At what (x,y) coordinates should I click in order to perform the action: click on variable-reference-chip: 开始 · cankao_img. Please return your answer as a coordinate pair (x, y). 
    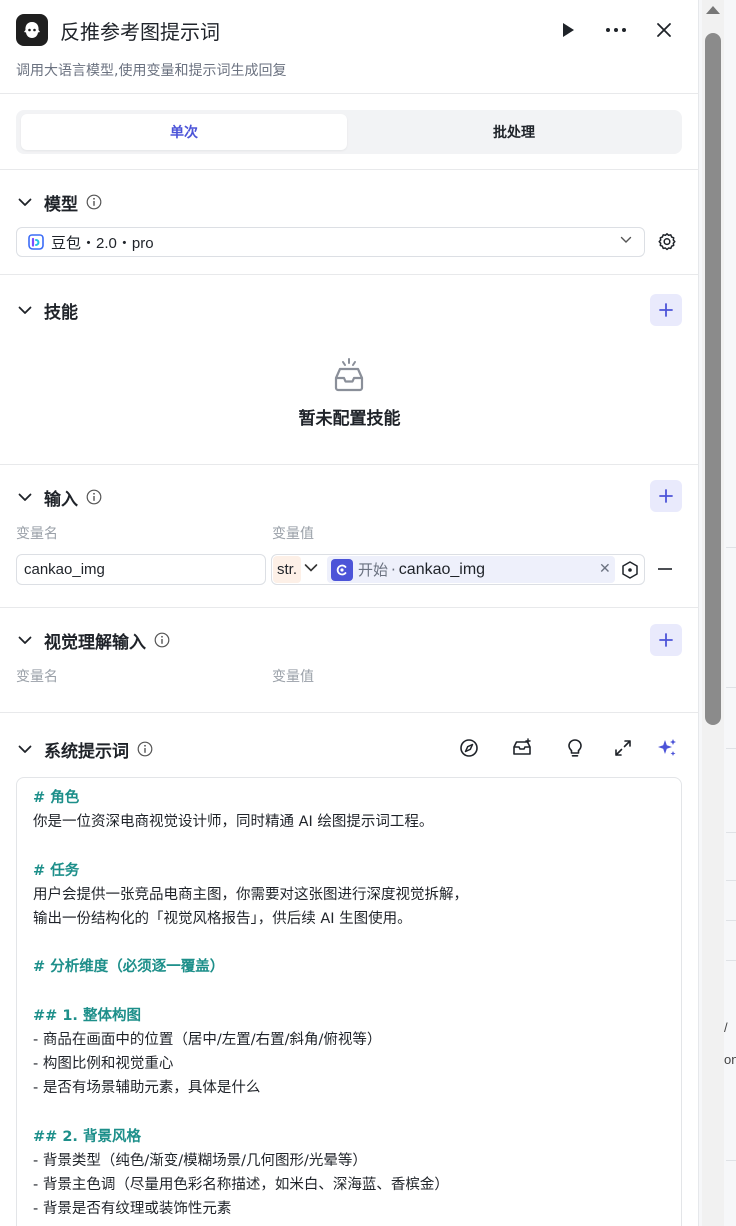
    Looking at the image, I should click on (471, 569).